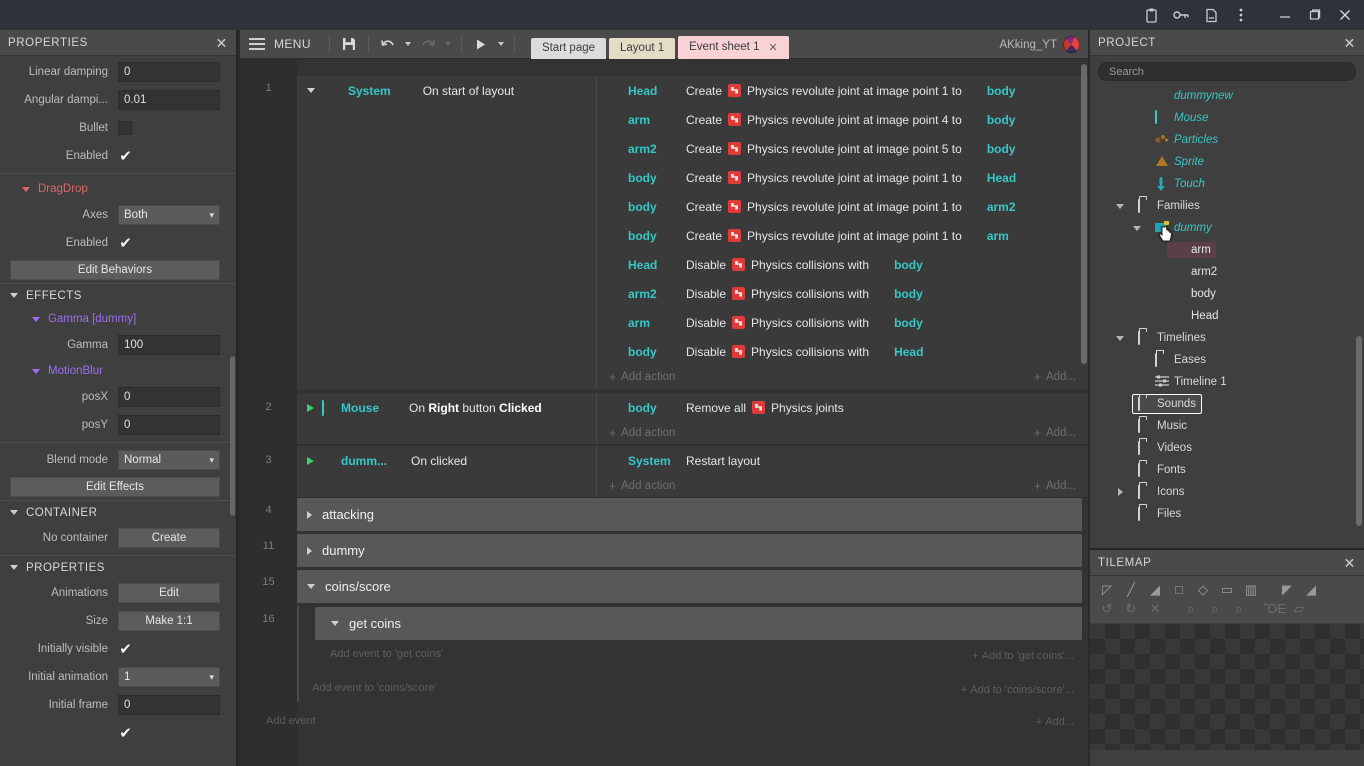 The width and height of the screenshot is (1364, 766). What do you see at coordinates (298, 44) in the screenshot?
I see `menu-button: MENU` at bounding box center [298, 44].